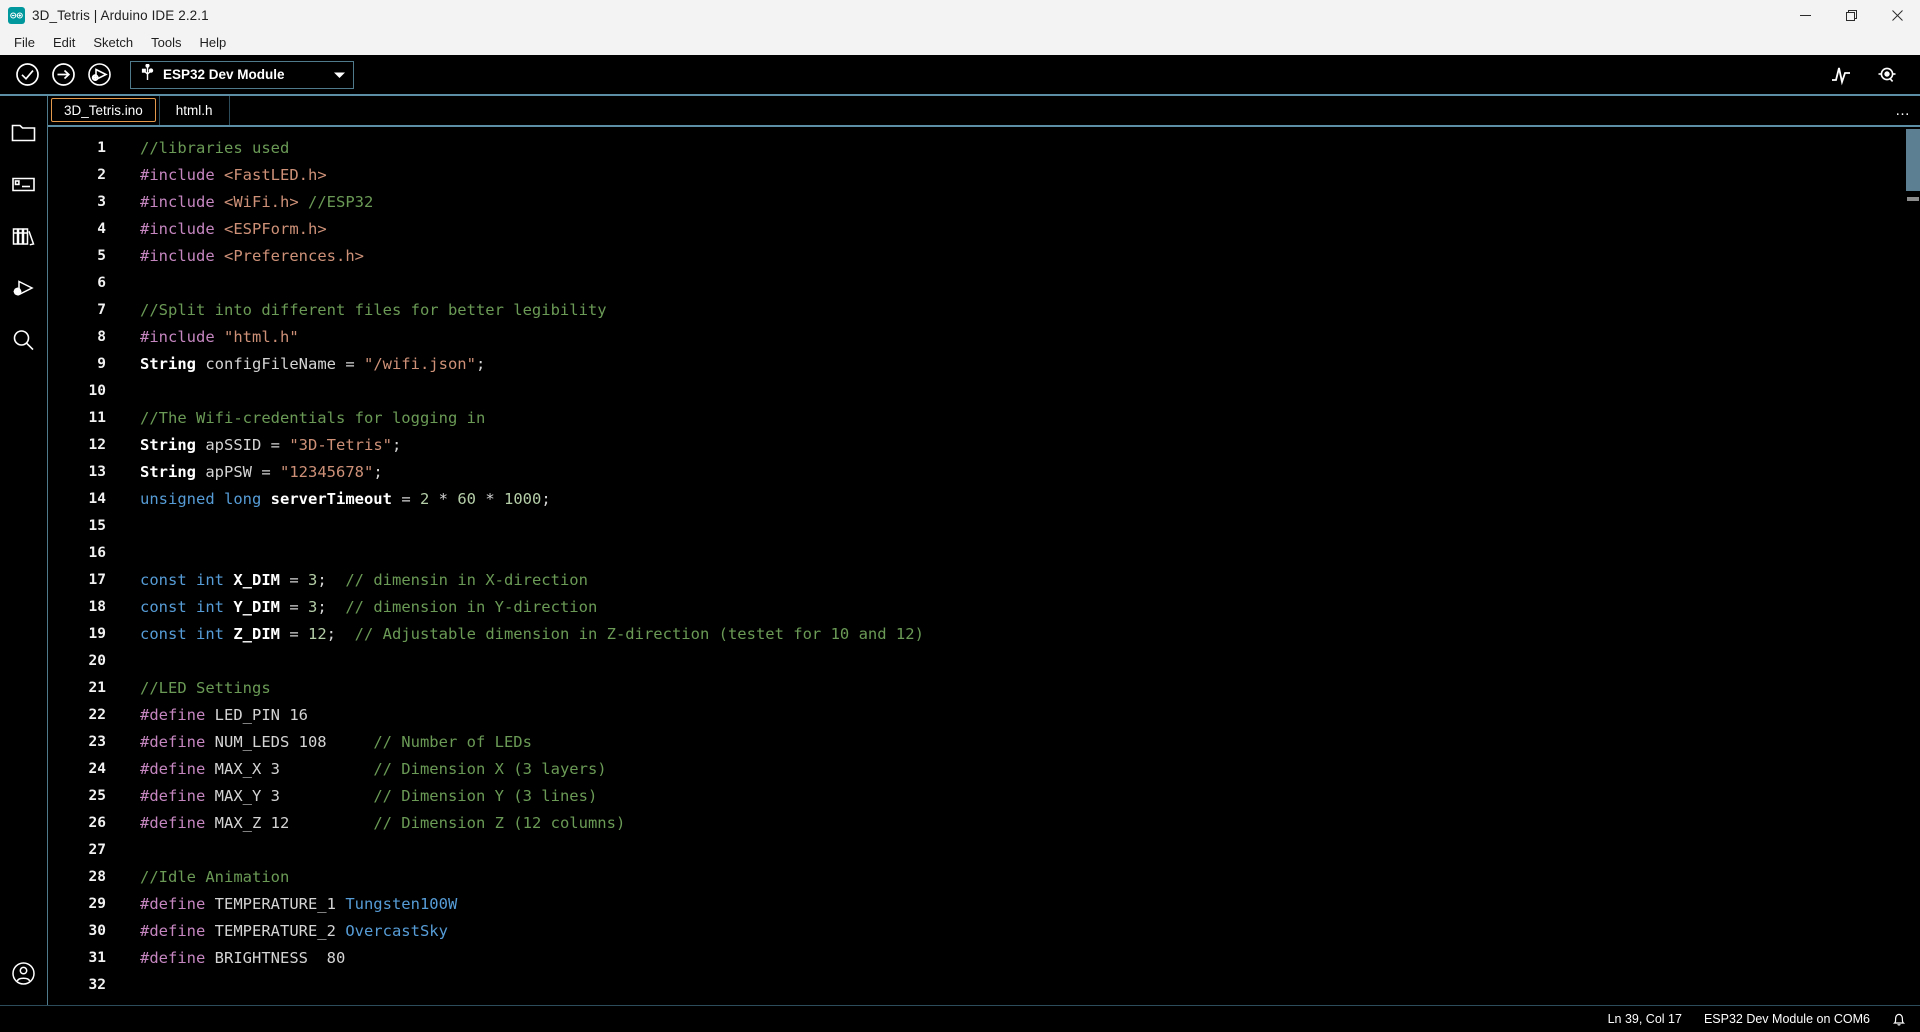  What do you see at coordinates (977, 958) in the screenshot?
I see `code-line: 31 #define BRIGHTNESS 80` at bounding box center [977, 958].